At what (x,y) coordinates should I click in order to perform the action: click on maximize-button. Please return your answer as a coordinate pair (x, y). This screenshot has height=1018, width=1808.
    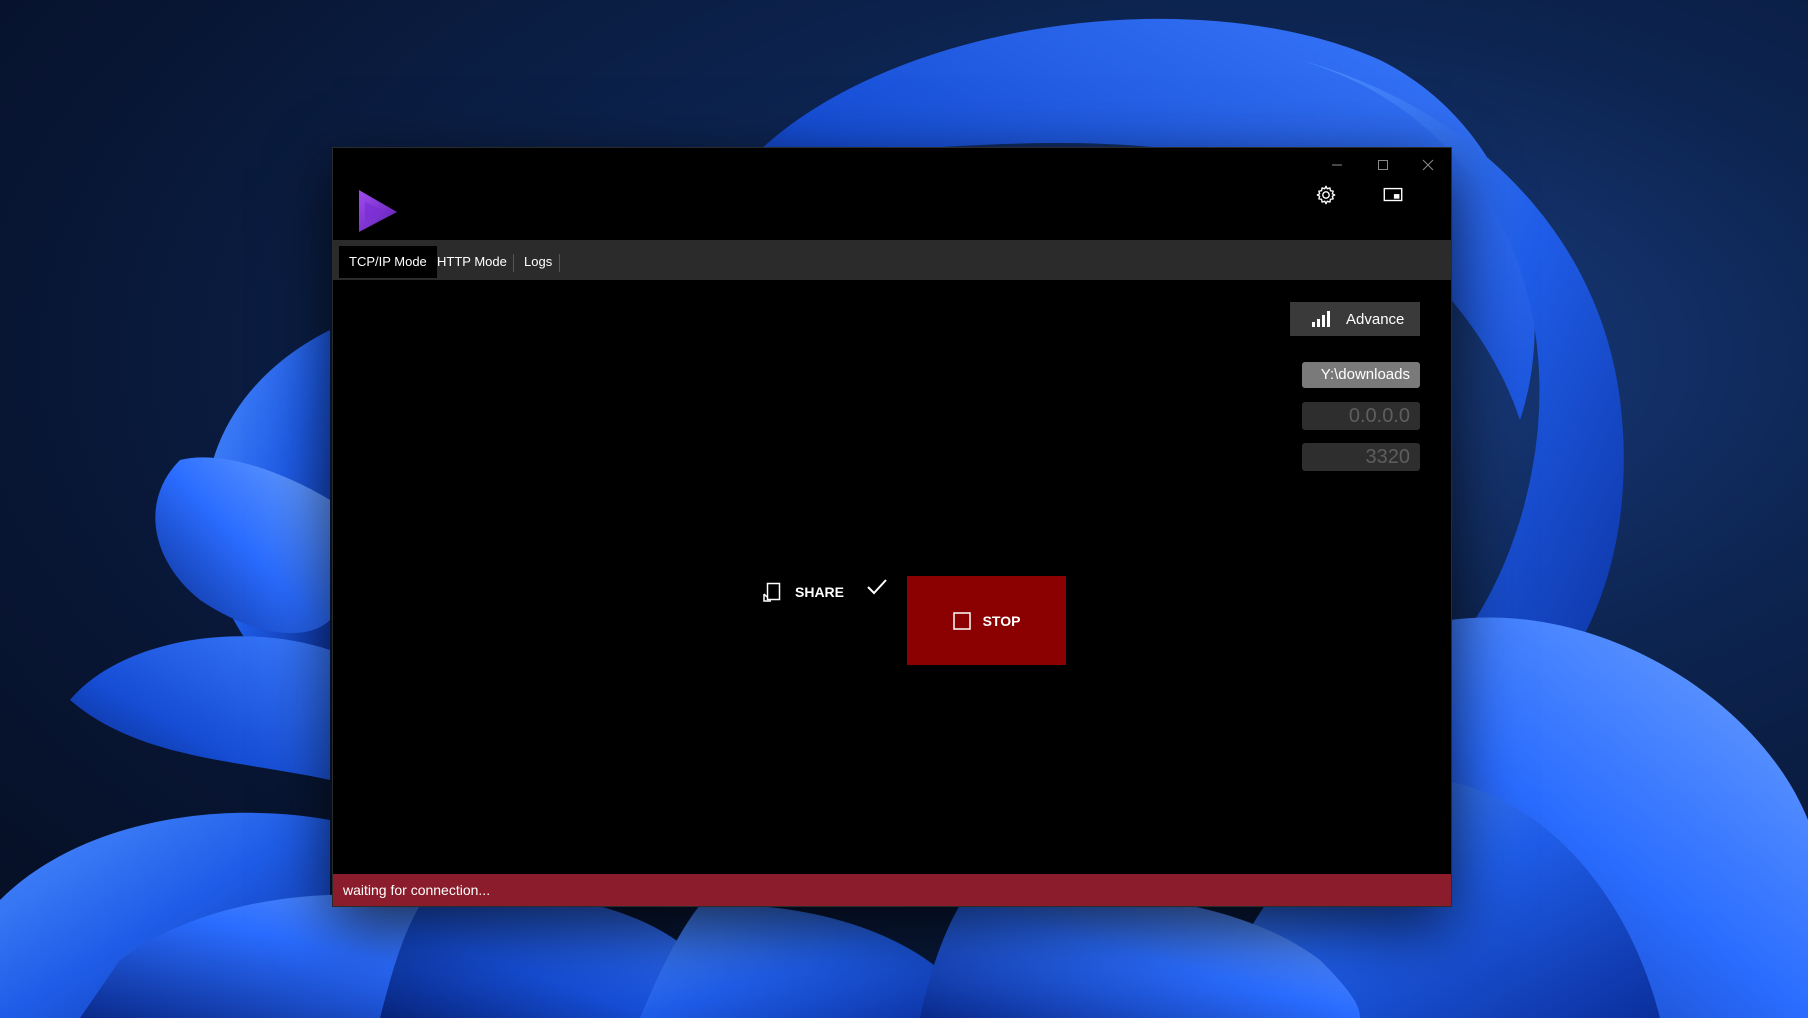
    Looking at the image, I should click on (1383, 165).